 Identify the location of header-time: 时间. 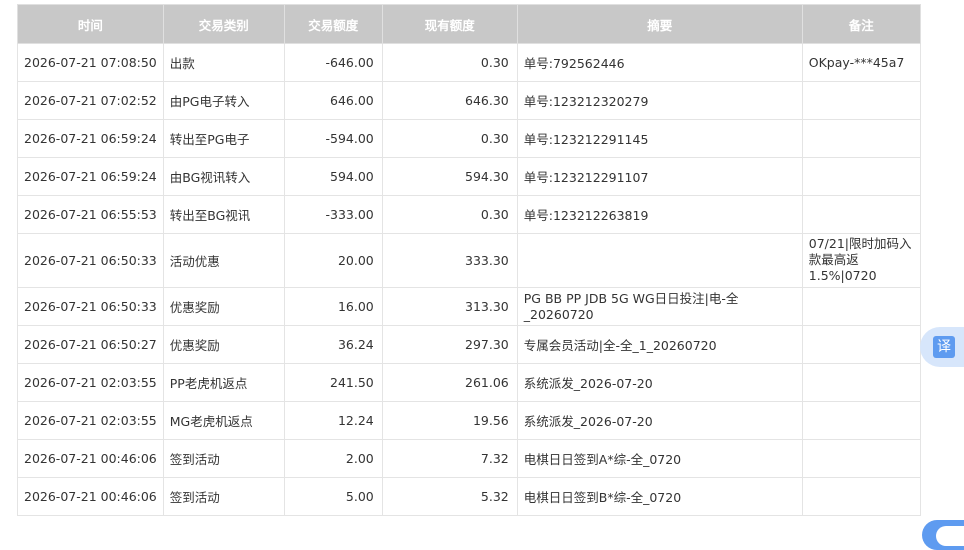
(90, 24).